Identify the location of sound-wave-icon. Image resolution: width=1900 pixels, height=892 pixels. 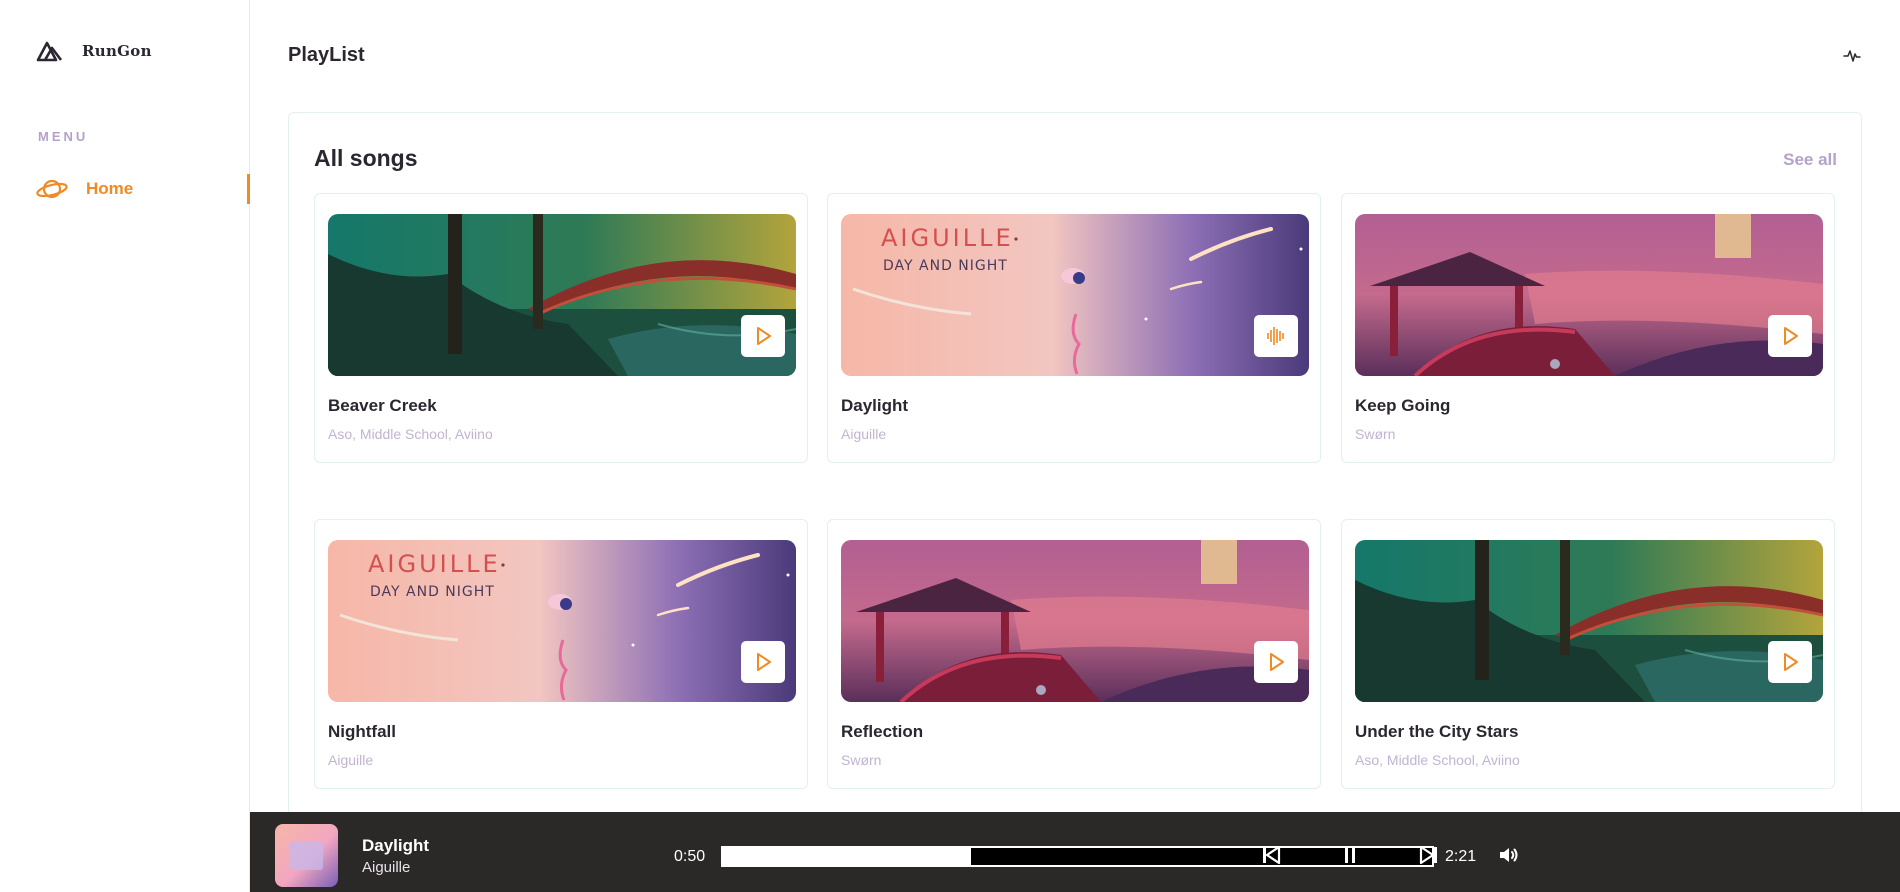
(1275, 336).